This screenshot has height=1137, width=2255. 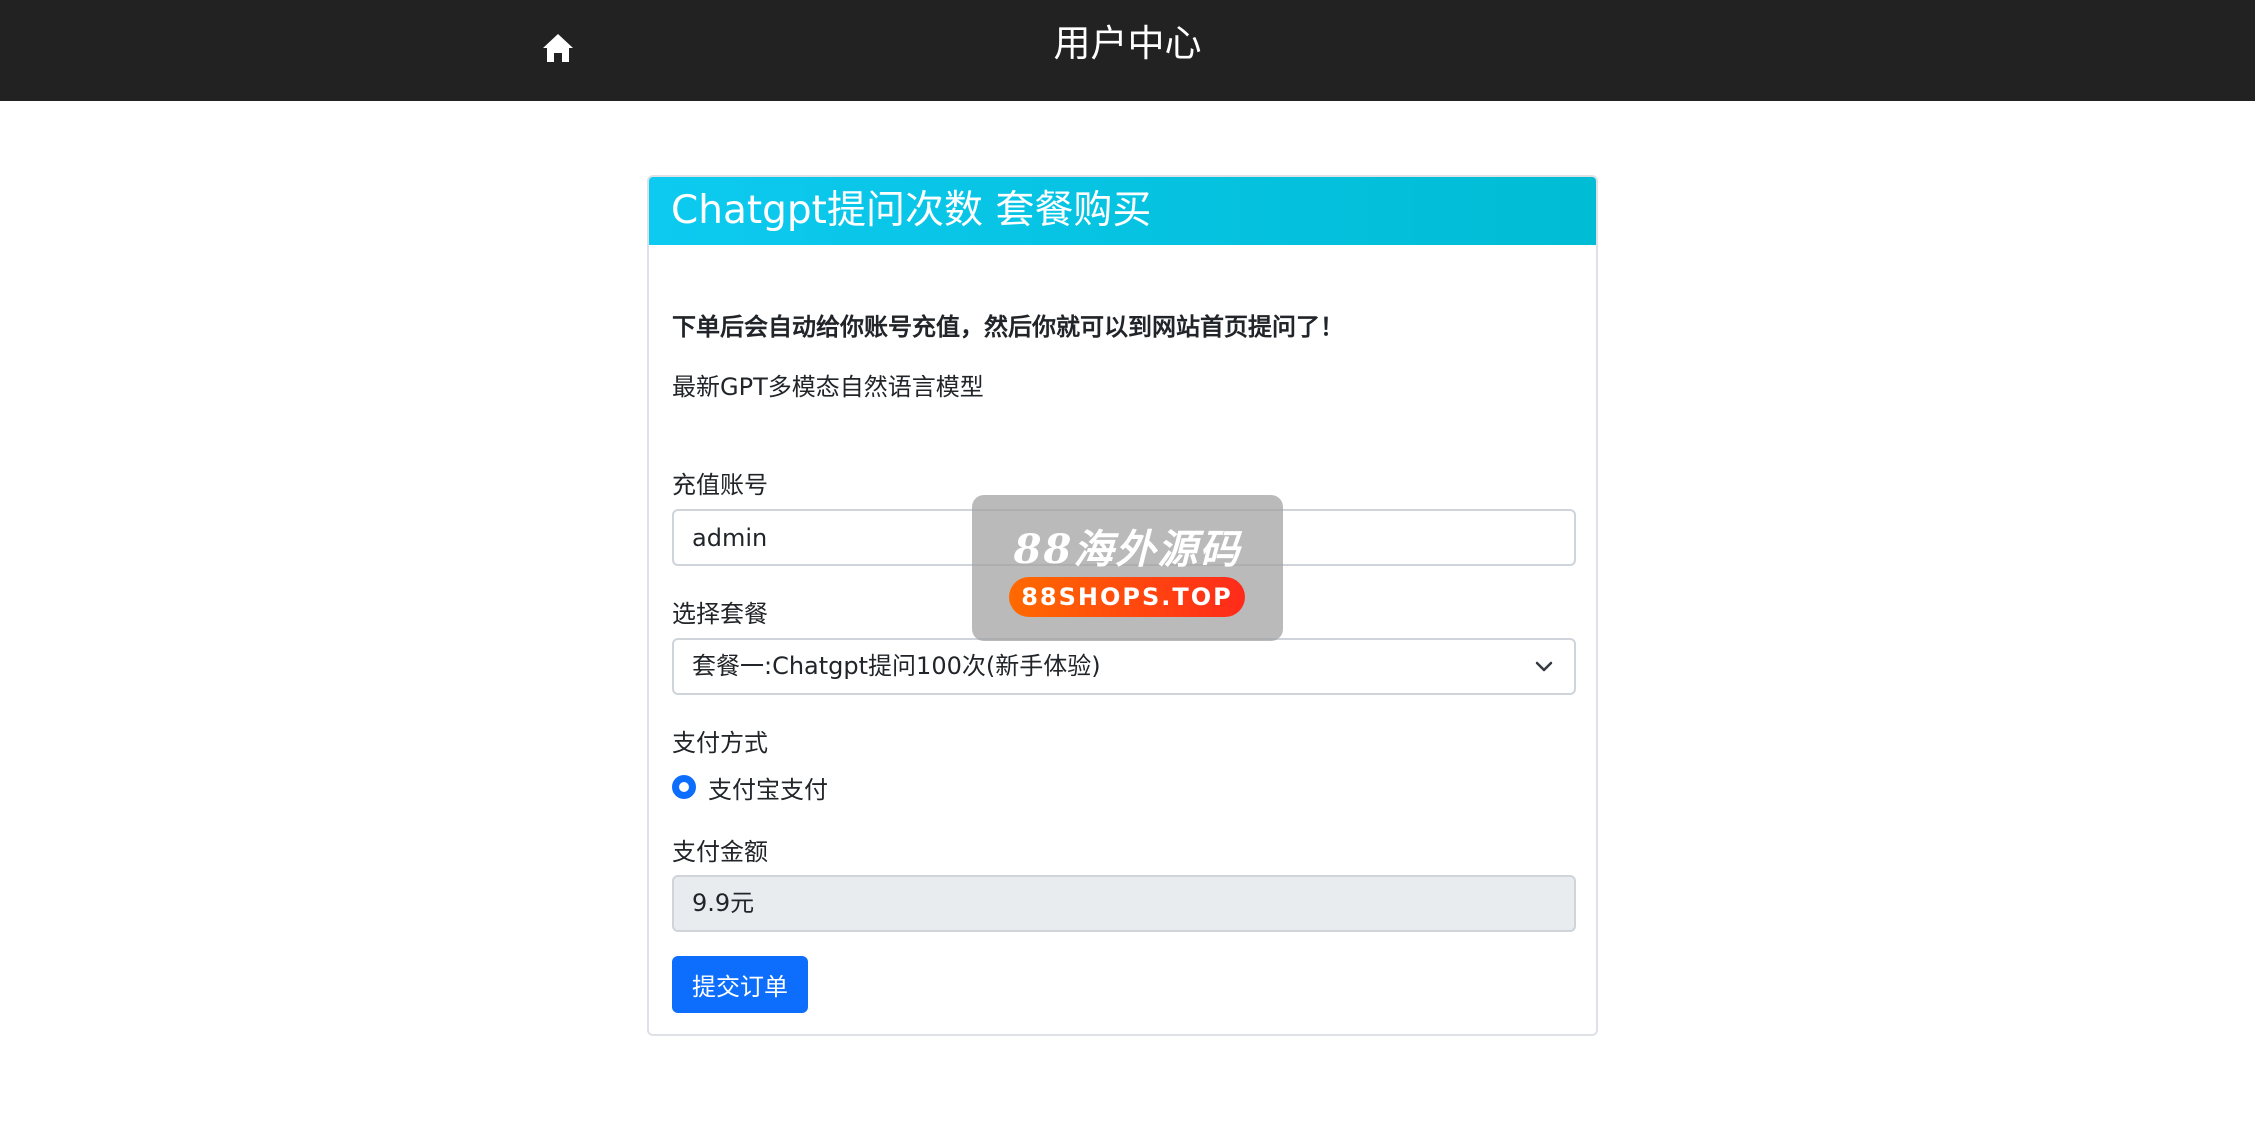 I want to click on payment-option-label: 支付宝支付, so click(x=768, y=789).